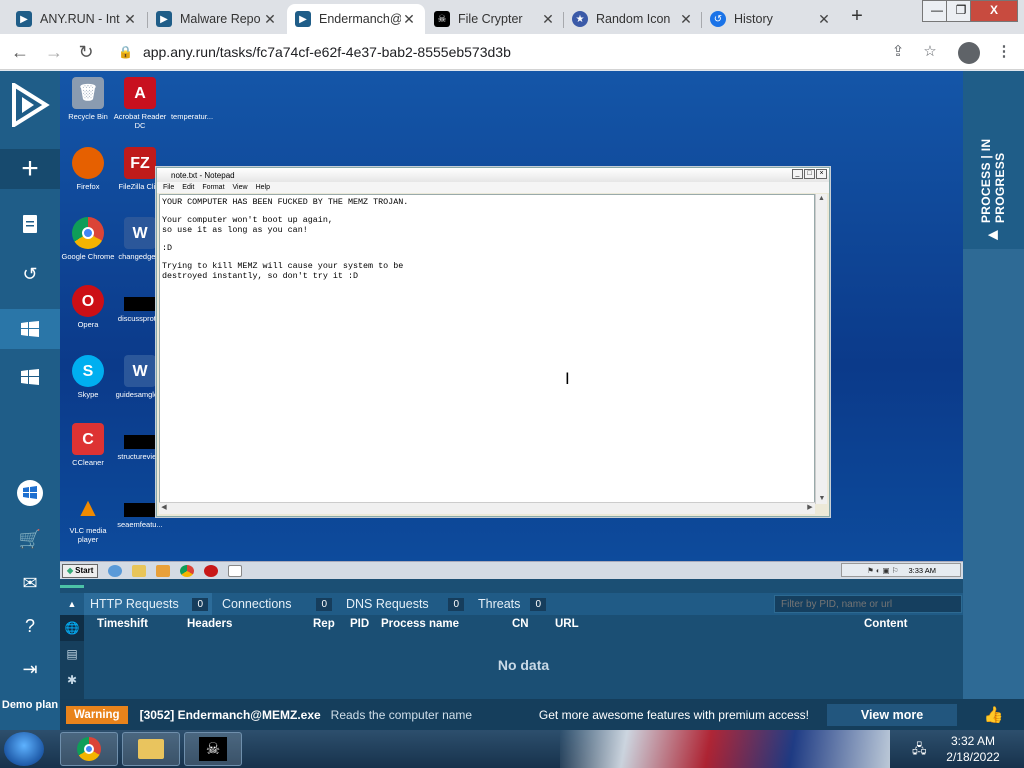 The image size is (1024, 768). Describe the element at coordinates (633, 19) in the screenshot. I see `browser-tab-random-icon: ★ Random Icon ✕` at that location.